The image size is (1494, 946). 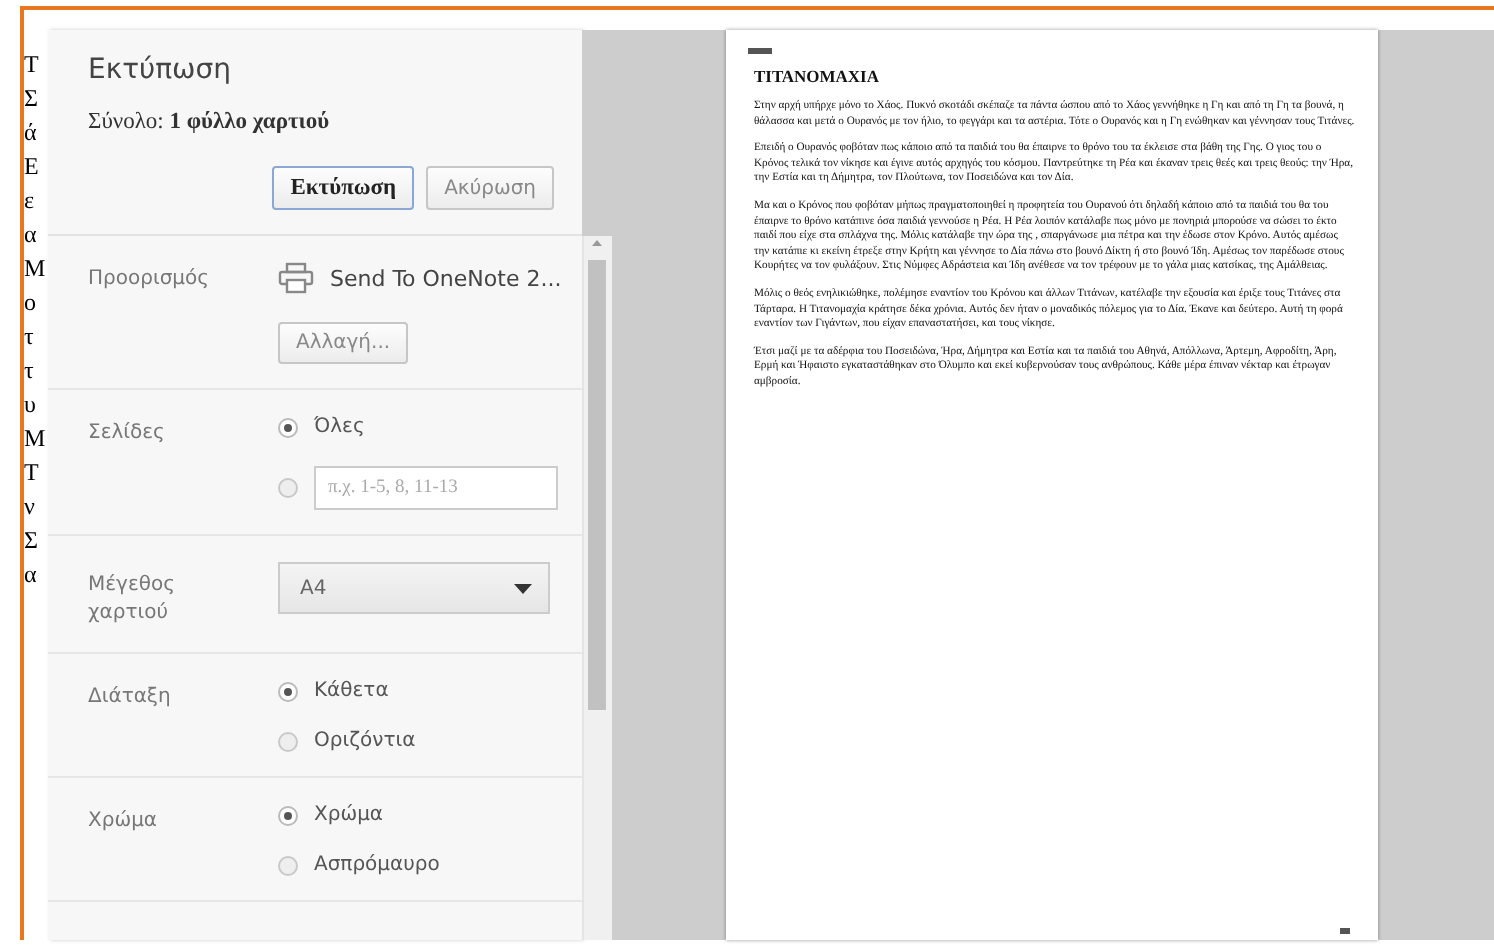 What do you see at coordinates (596, 588) in the screenshot?
I see `scrollbar` at bounding box center [596, 588].